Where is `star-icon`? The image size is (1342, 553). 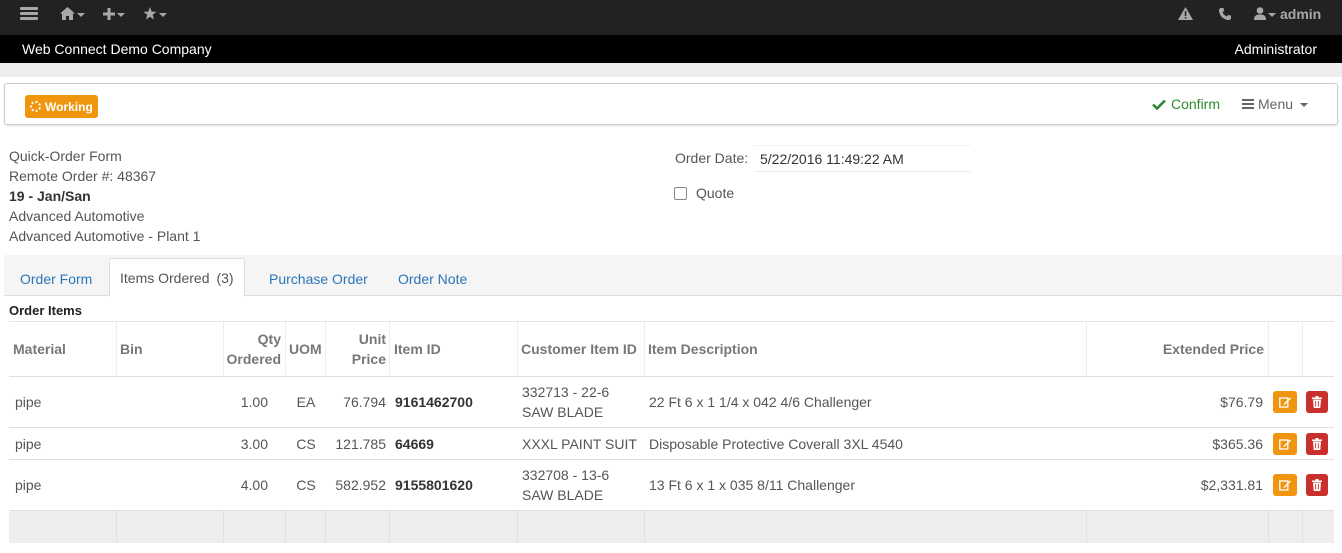 star-icon is located at coordinates (150, 13).